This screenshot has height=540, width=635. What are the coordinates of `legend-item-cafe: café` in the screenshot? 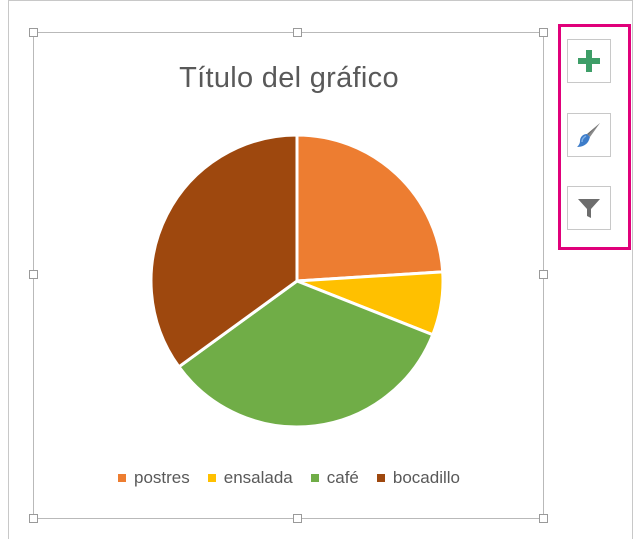 It's located at (334, 478).